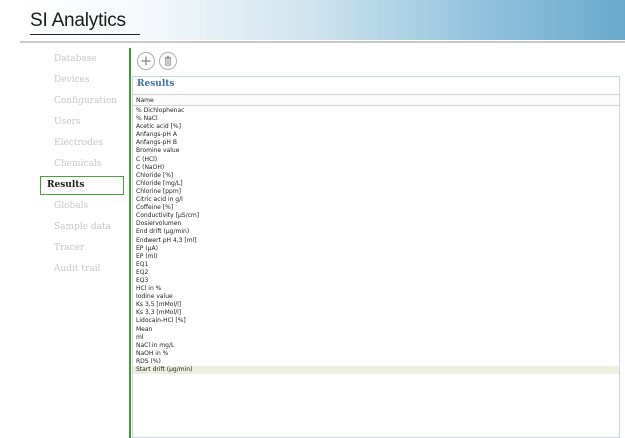 The height and width of the screenshot is (438, 625). What do you see at coordinates (82, 143) in the screenshot?
I see `sidebar-item-electrodes: Electrodes` at bounding box center [82, 143].